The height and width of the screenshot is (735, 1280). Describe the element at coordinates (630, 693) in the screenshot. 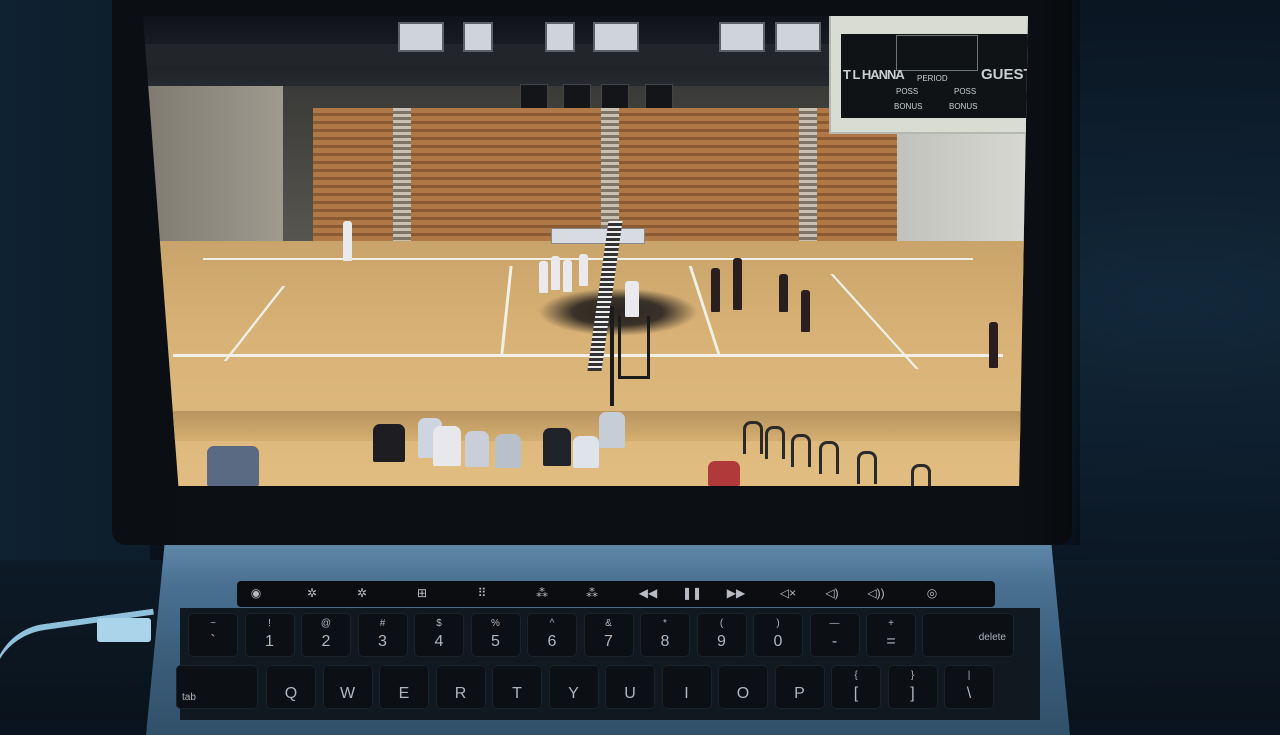

I see `key-label: U` at that location.